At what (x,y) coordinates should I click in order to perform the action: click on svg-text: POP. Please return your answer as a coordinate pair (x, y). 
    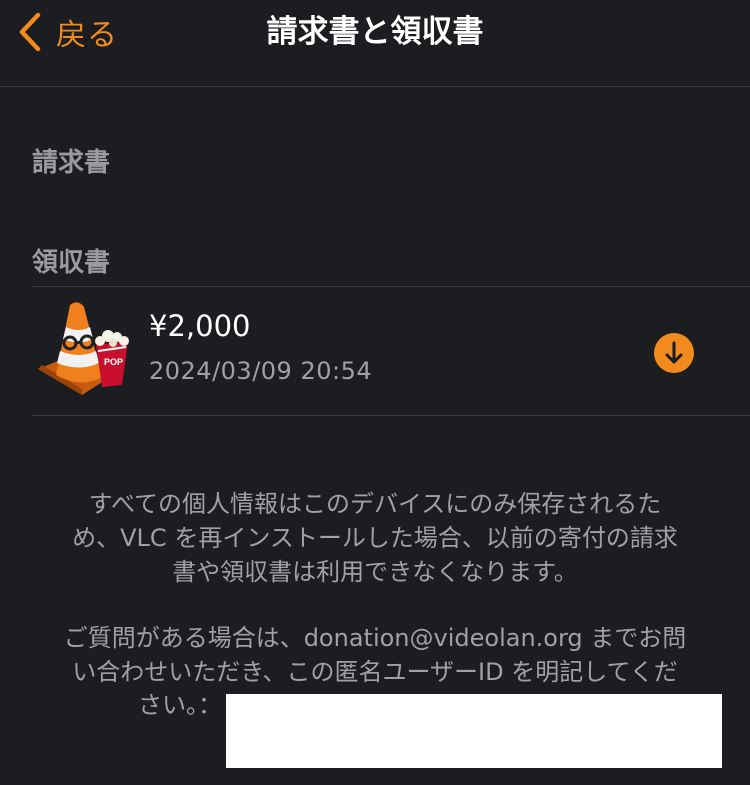
    Looking at the image, I should click on (113, 362).